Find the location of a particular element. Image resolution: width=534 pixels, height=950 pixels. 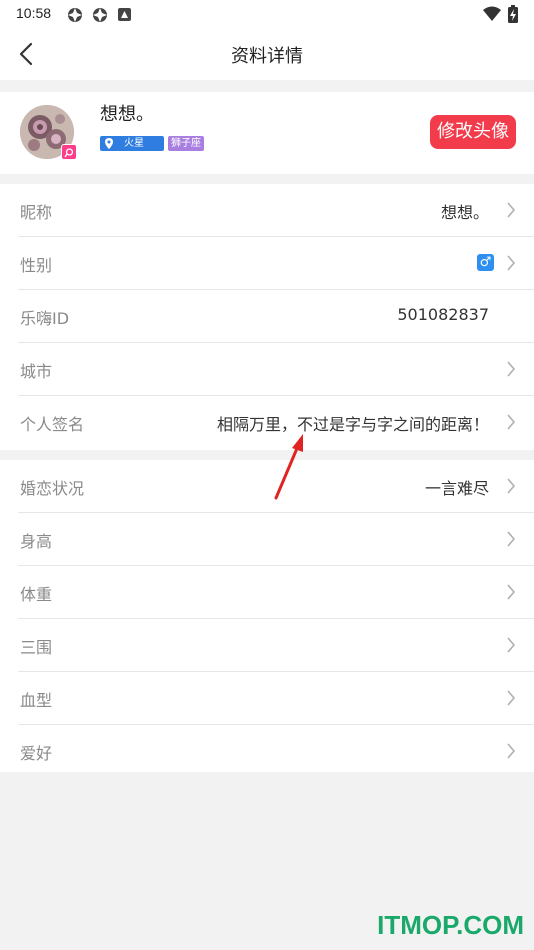

weight-row: 体重 is located at coordinates (276, 592).